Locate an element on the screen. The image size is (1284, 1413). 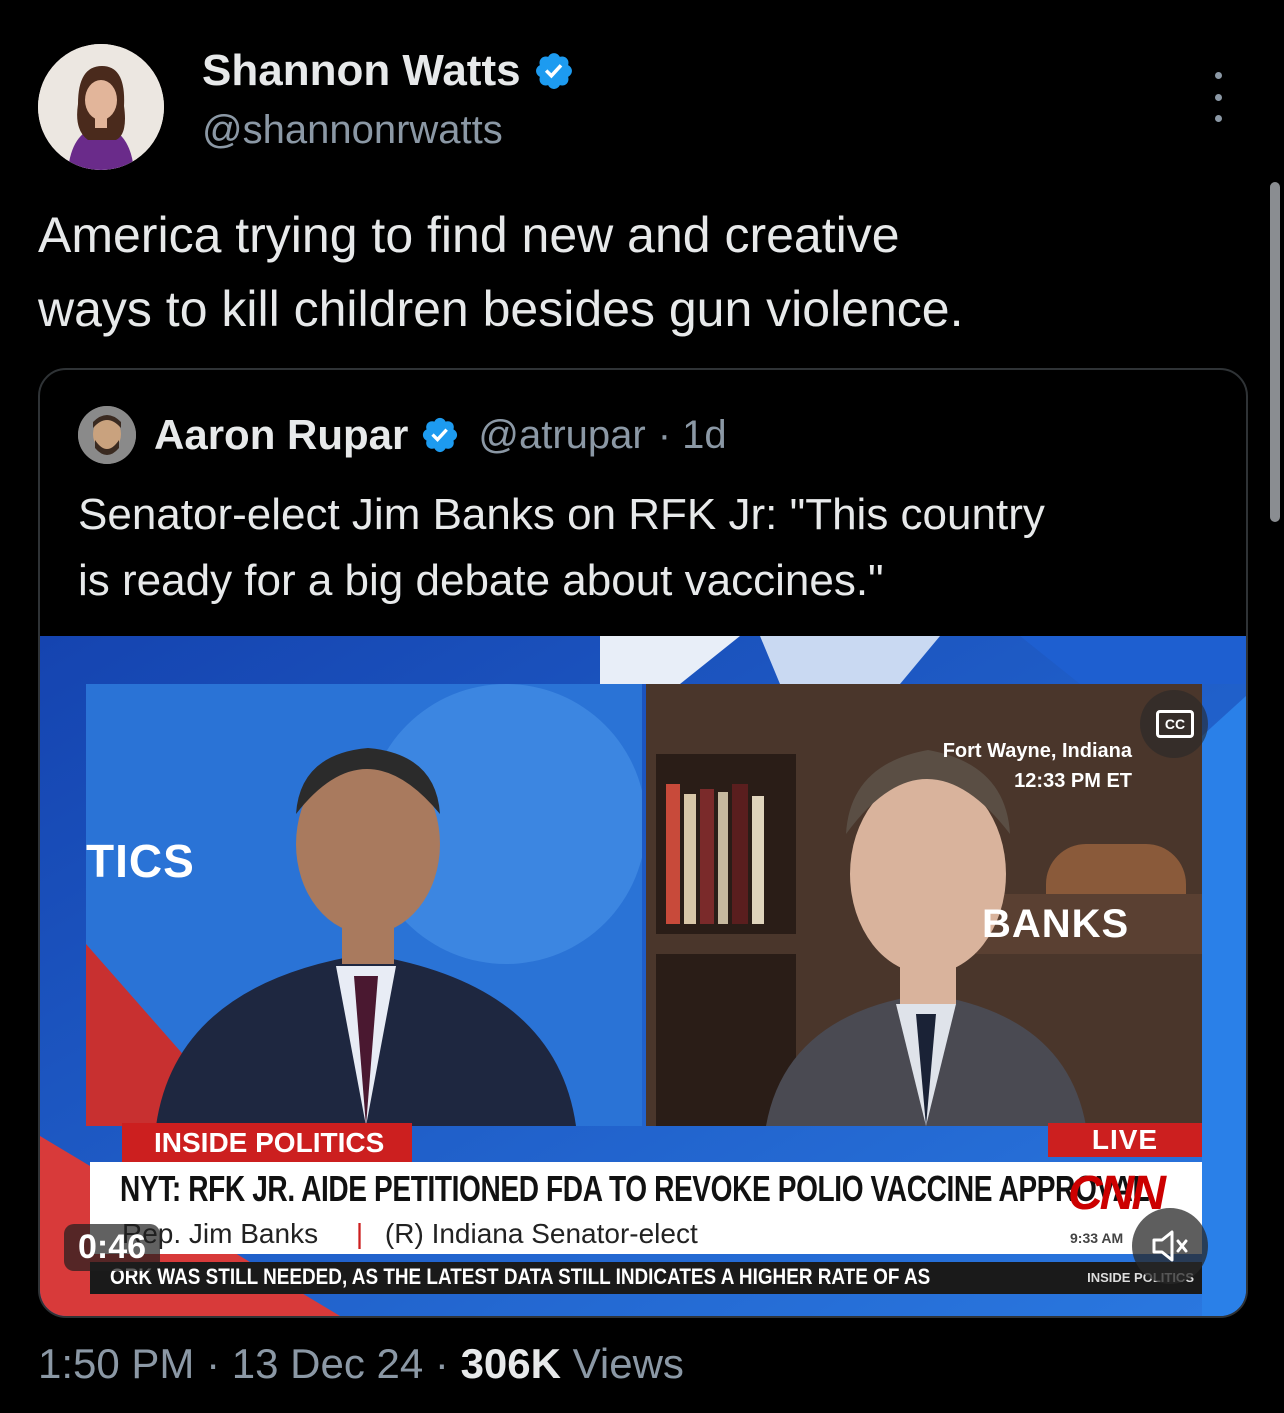
author-handle: @shannonrwatts is located at coordinates (352, 130).